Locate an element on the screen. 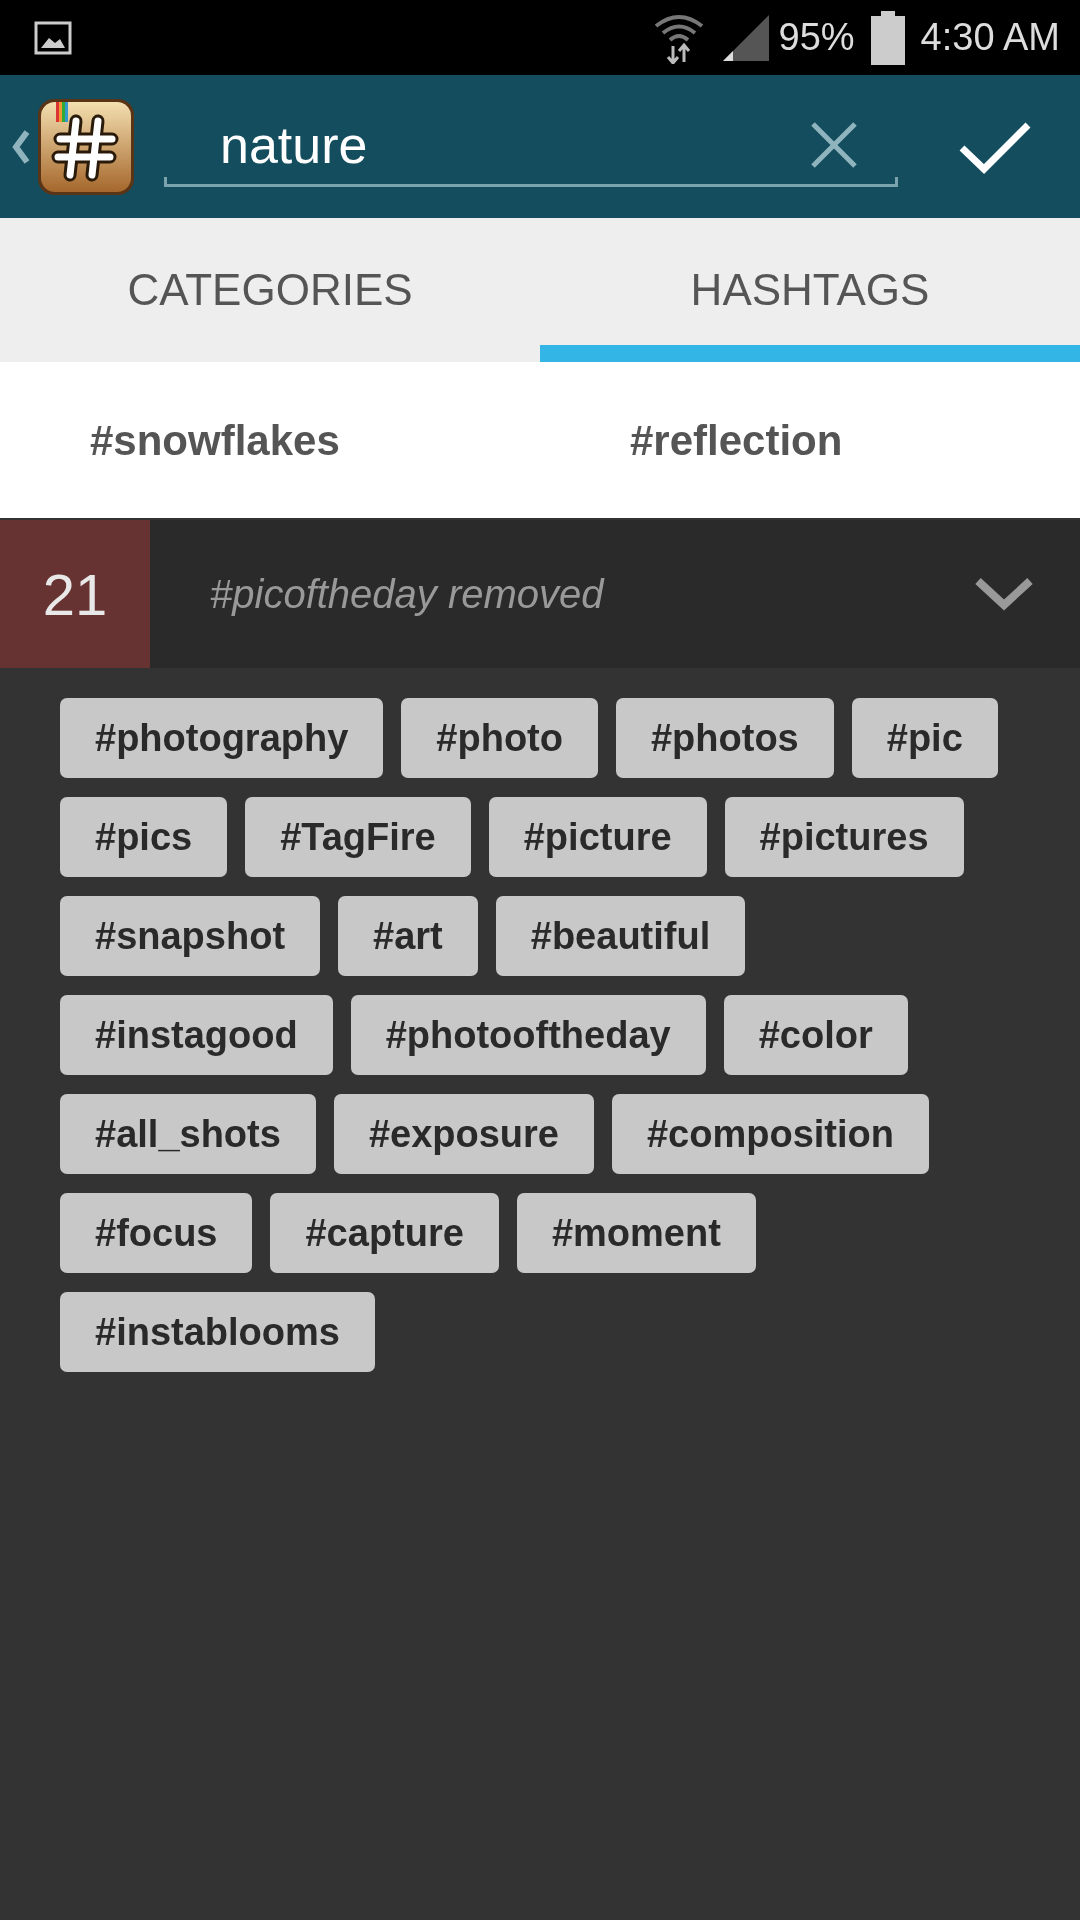  battery-level: 95% is located at coordinates (816, 37).